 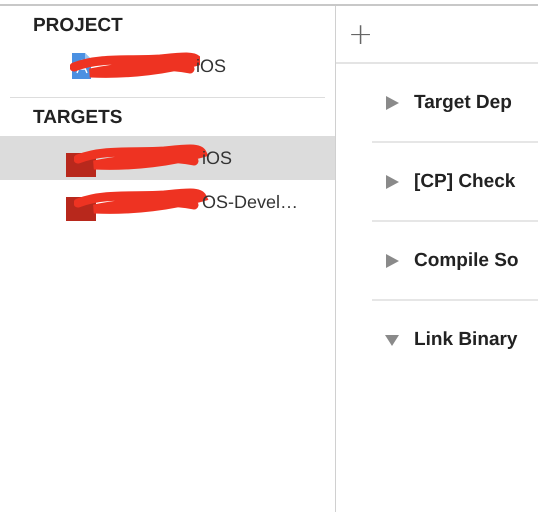 What do you see at coordinates (455, 261) in the screenshot?
I see `build-phase-header: Compile So` at bounding box center [455, 261].